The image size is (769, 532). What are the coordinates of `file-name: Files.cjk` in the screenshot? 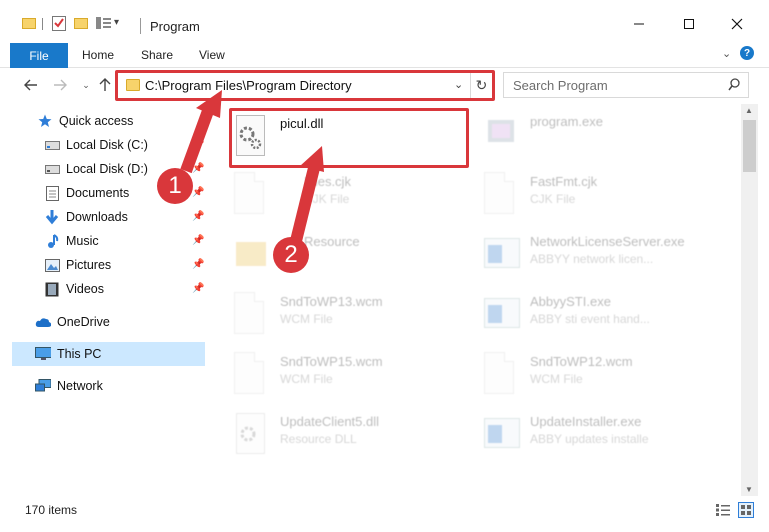 It's located at (327, 181).